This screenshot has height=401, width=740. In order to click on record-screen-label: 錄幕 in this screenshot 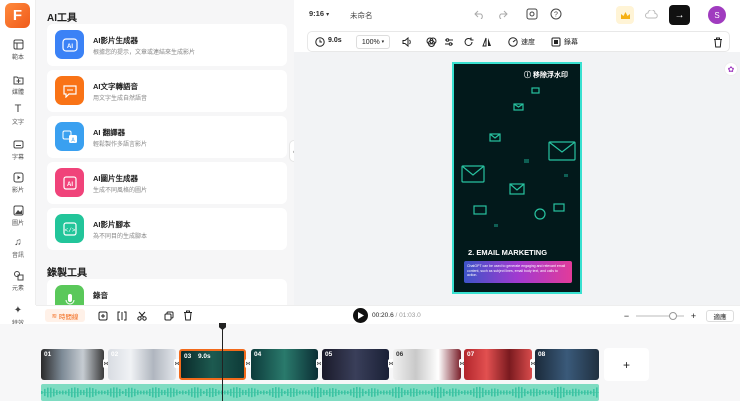, I will do `click(571, 42)`.